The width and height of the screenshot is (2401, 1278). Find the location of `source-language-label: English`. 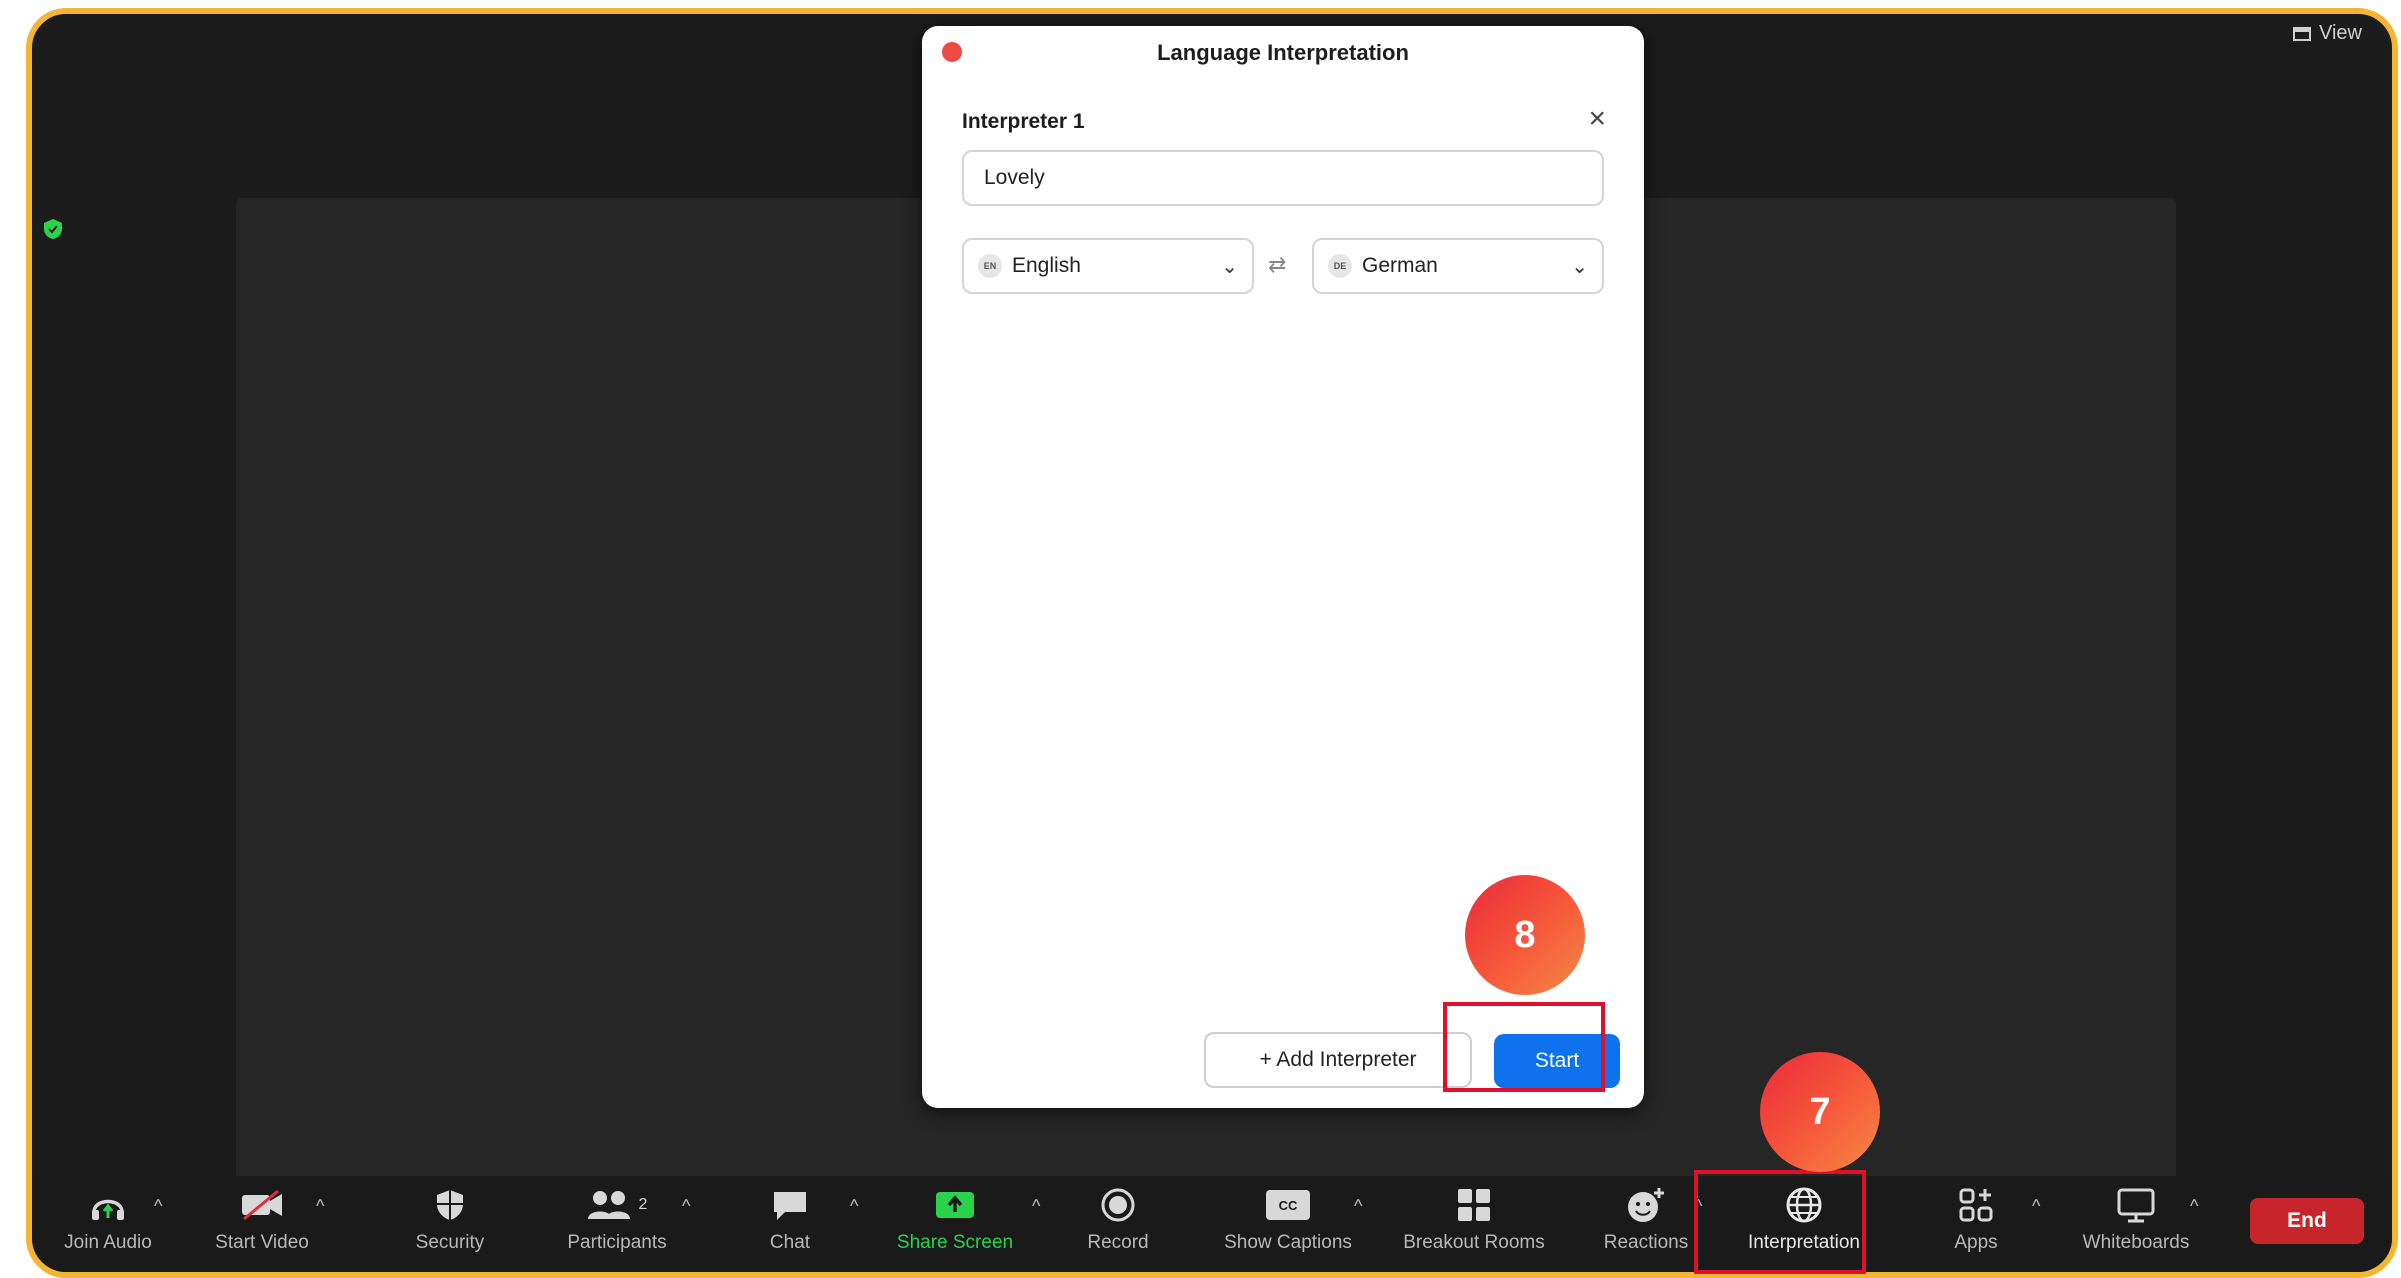

source-language-label: English is located at coordinates (1046, 265).